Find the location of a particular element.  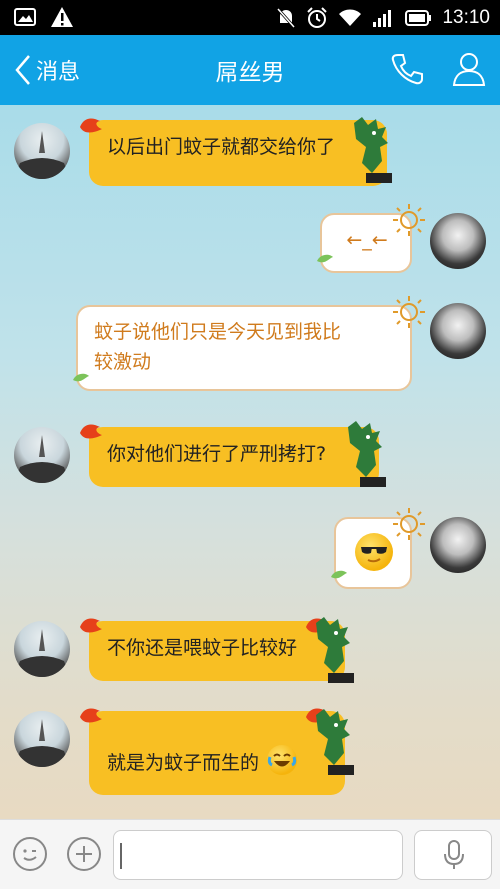

emoji-button is located at coordinates (30, 854).